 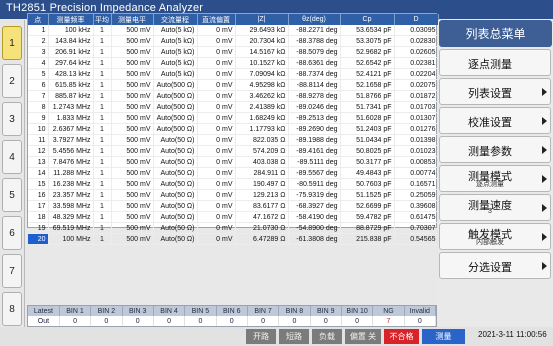 What do you see at coordinates (12, 271) in the screenshot?
I see `tab-7: 7` at bounding box center [12, 271].